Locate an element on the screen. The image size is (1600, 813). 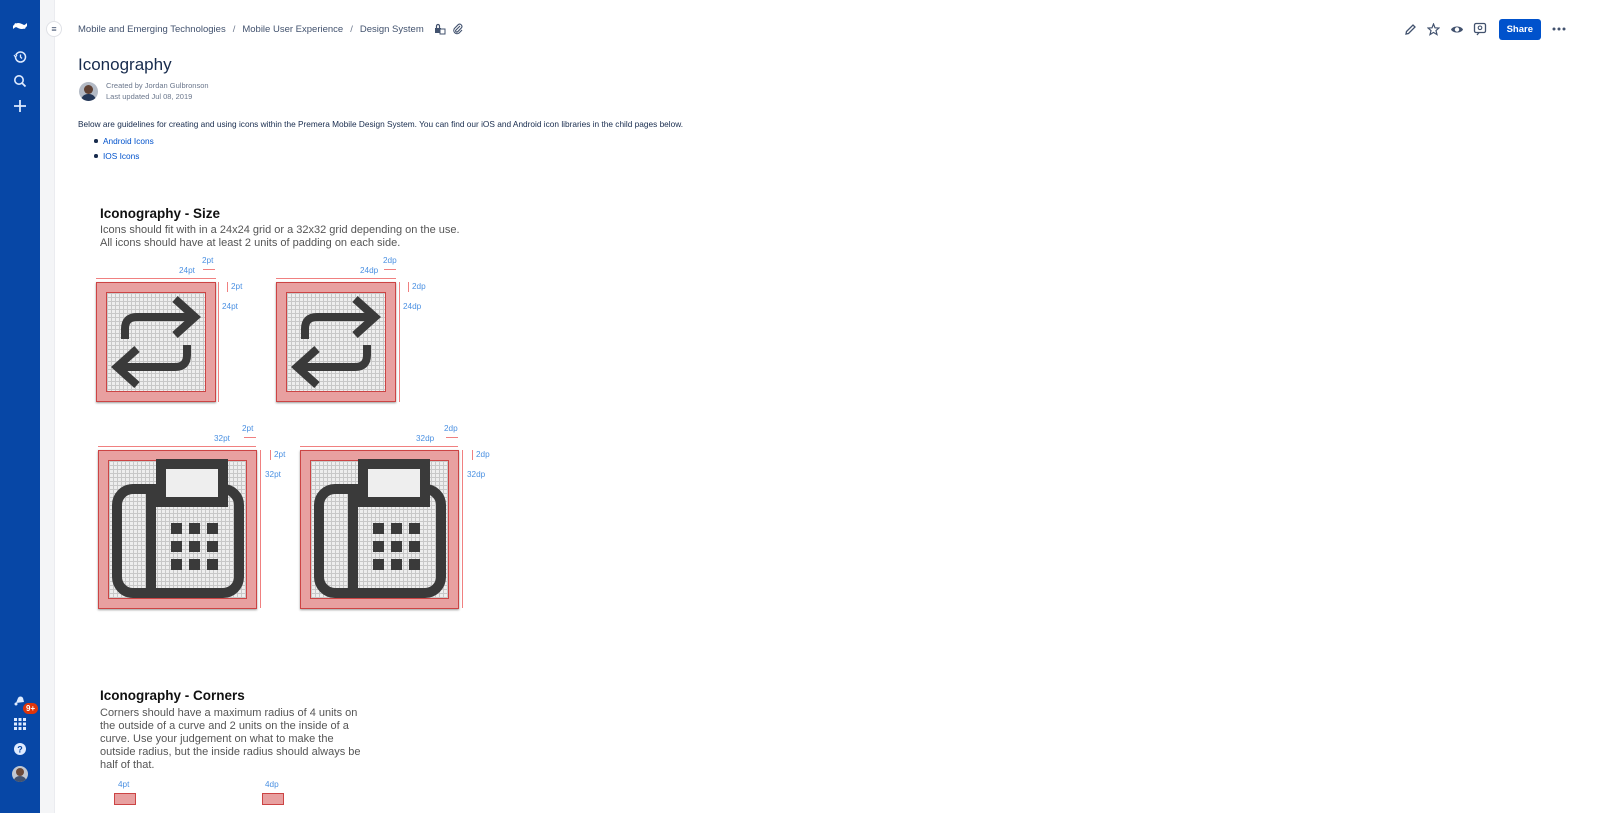
help-icon: ? is located at coordinates (20, 749).